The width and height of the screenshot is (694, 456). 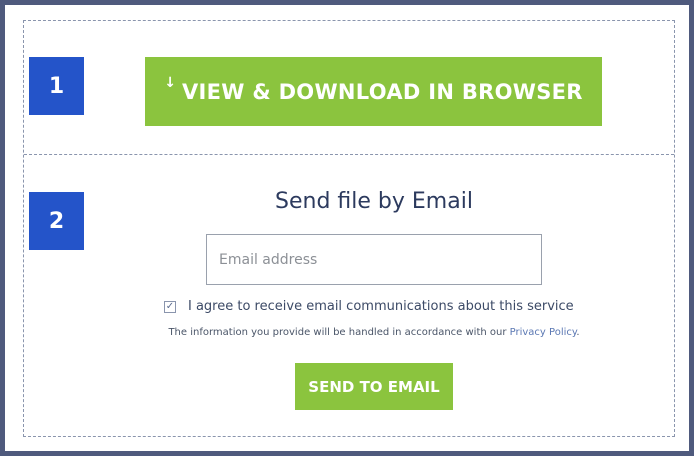 What do you see at coordinates (374, 386) in the screenshot?
I see `send-to-email-button: SEND TO EMAIL` at bounding box center [374, 386].